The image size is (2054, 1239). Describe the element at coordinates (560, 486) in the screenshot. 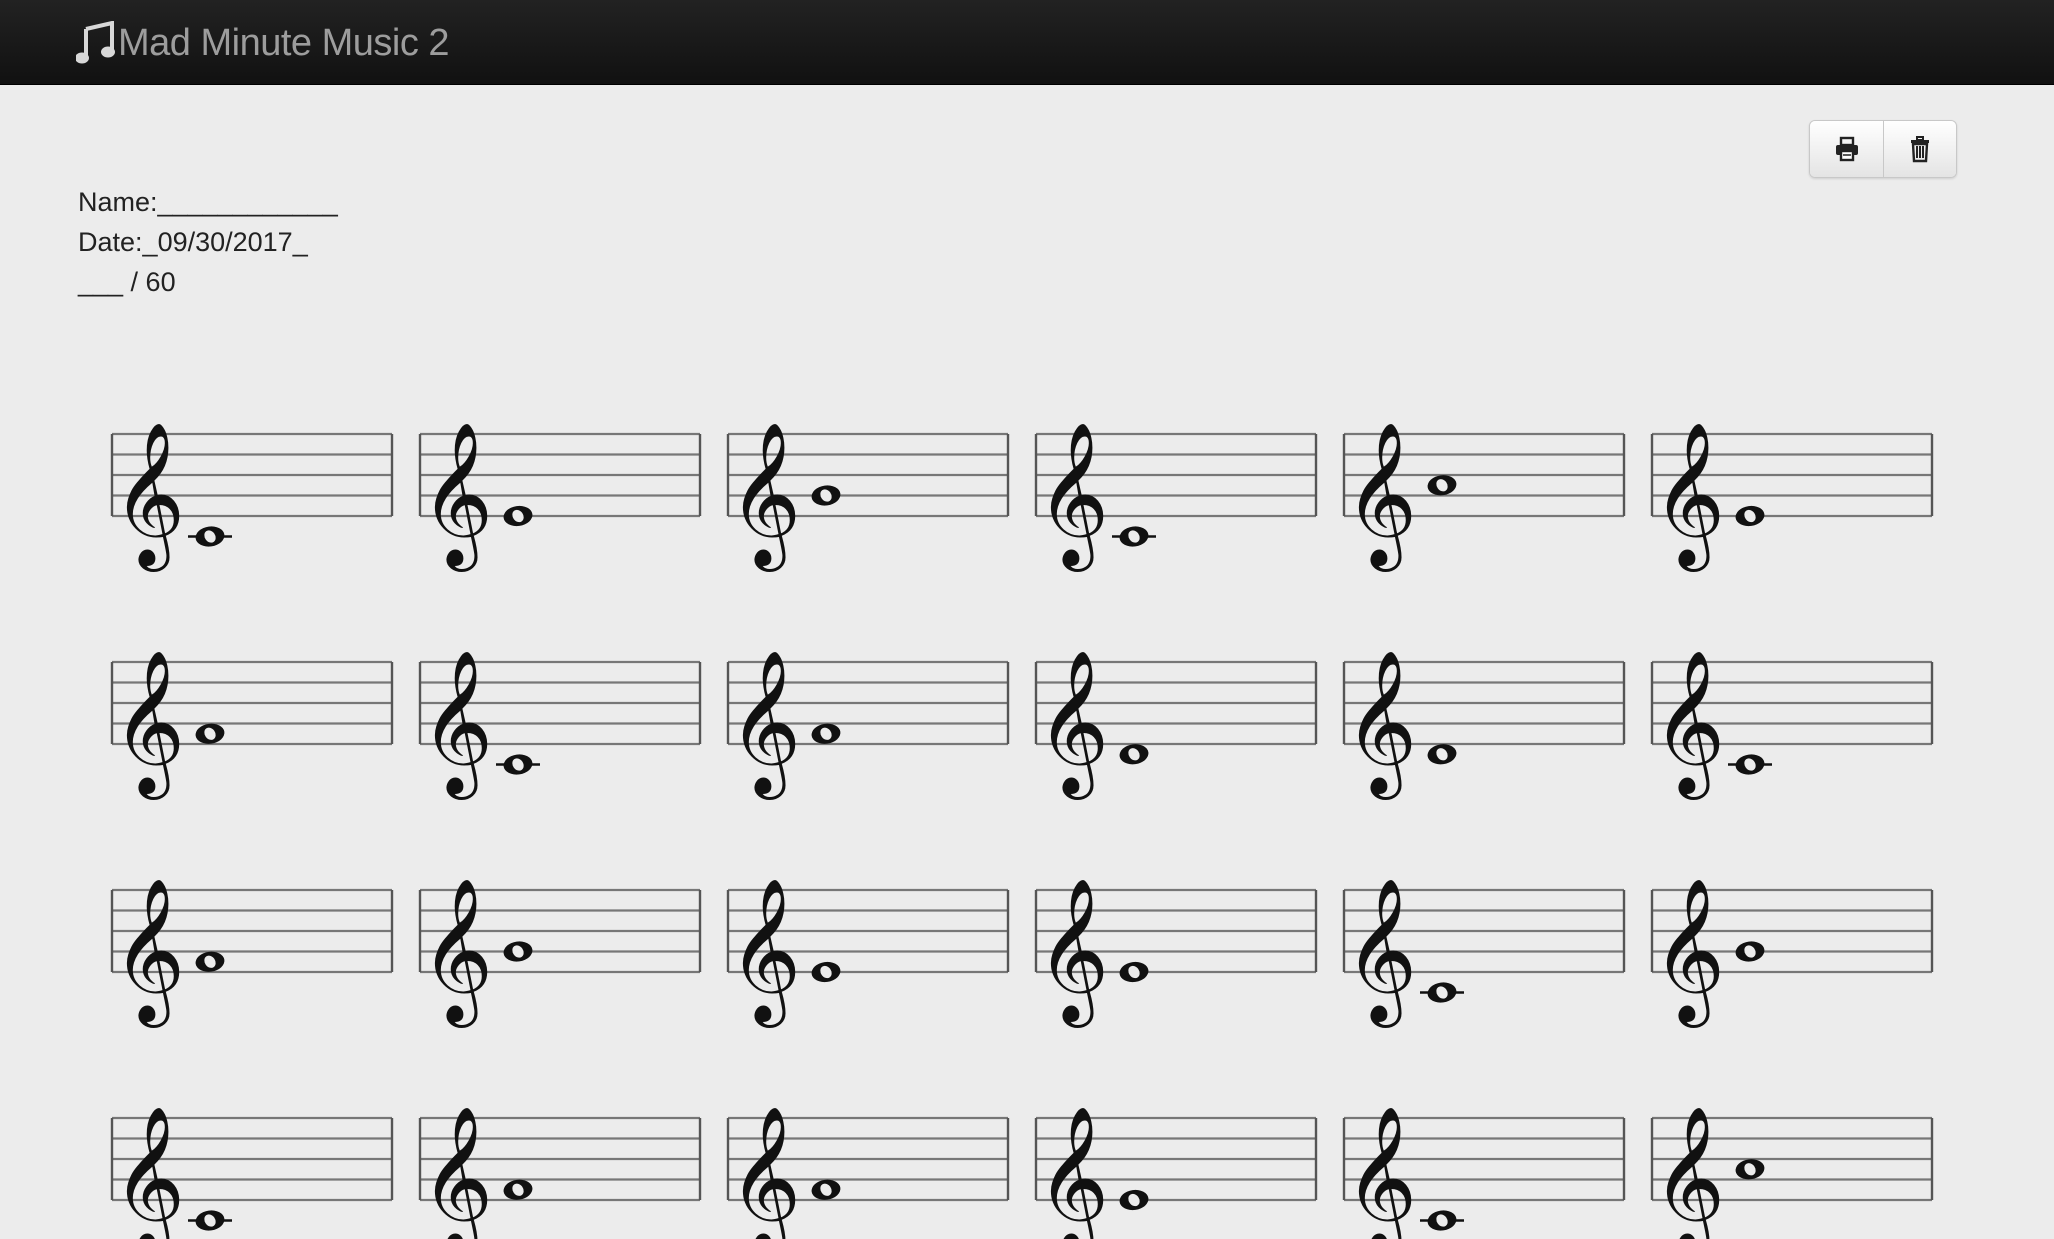

I see `staff-2: 𝄞` at that location.